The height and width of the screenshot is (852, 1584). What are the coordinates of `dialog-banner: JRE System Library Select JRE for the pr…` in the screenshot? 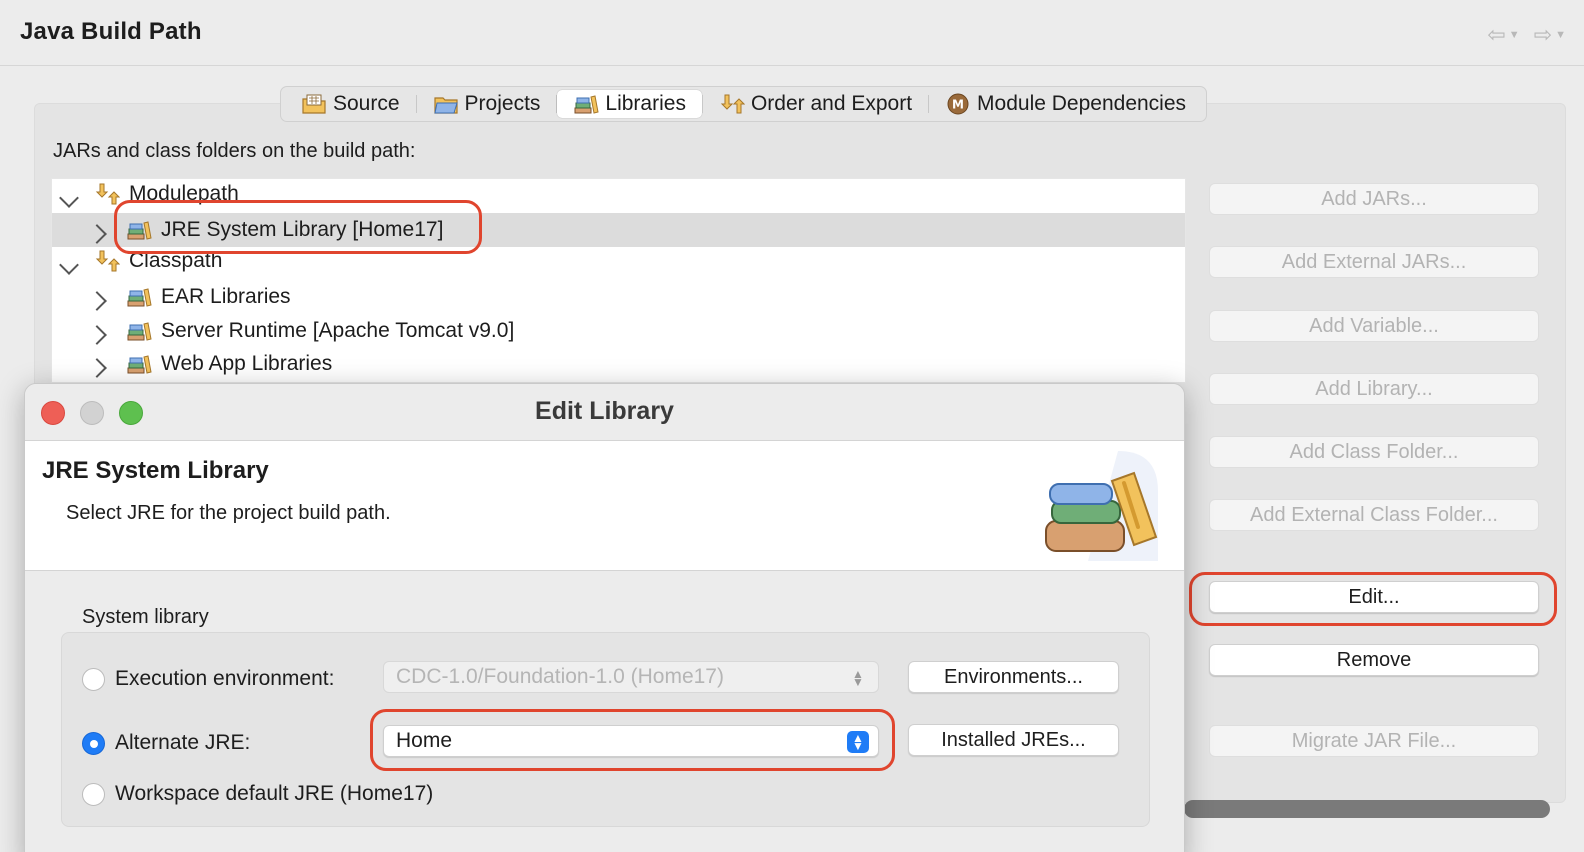 It's located at (604, 506).